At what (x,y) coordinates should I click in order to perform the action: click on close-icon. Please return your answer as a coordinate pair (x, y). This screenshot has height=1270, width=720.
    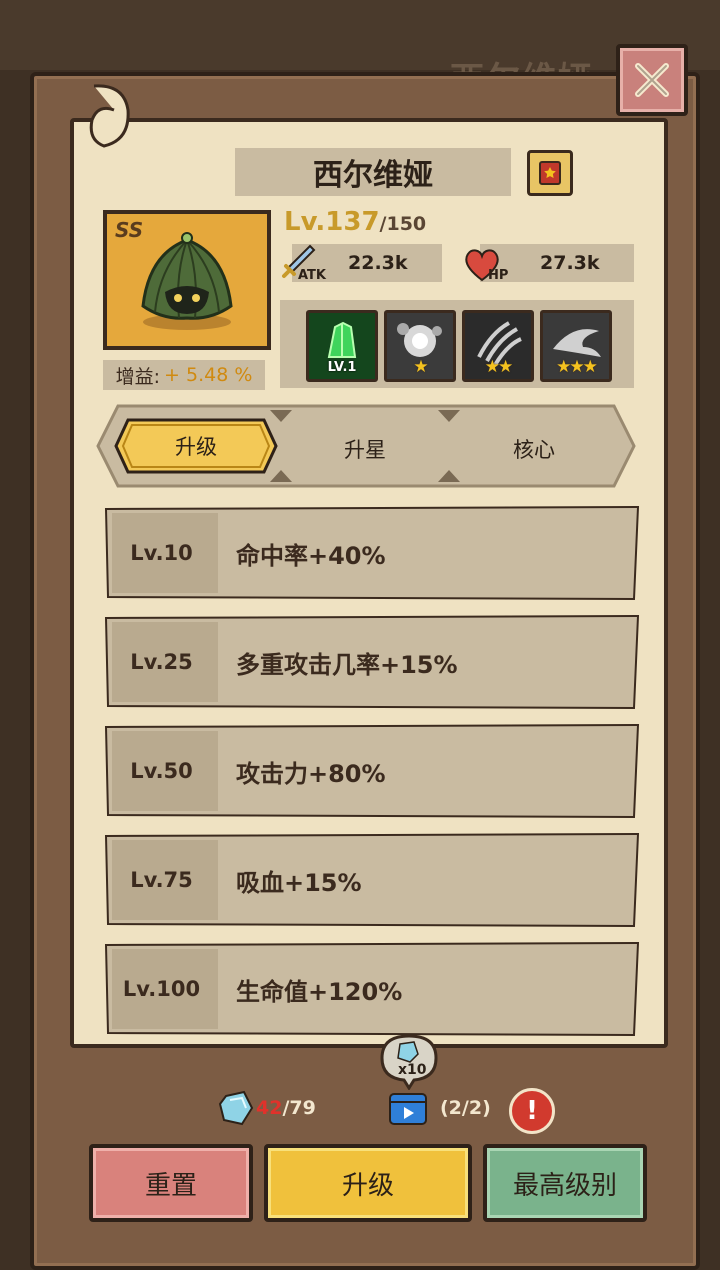
    Looking at the image, I should click on (652, 80).